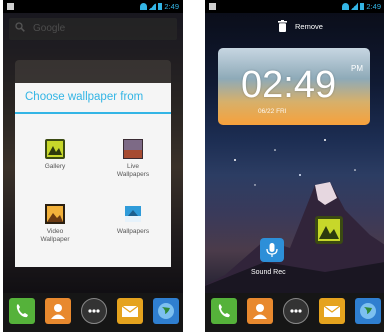 The height and width of the screenshot is (332, 384). I want to click on option-gallery: Gallery, so click(55, 154).